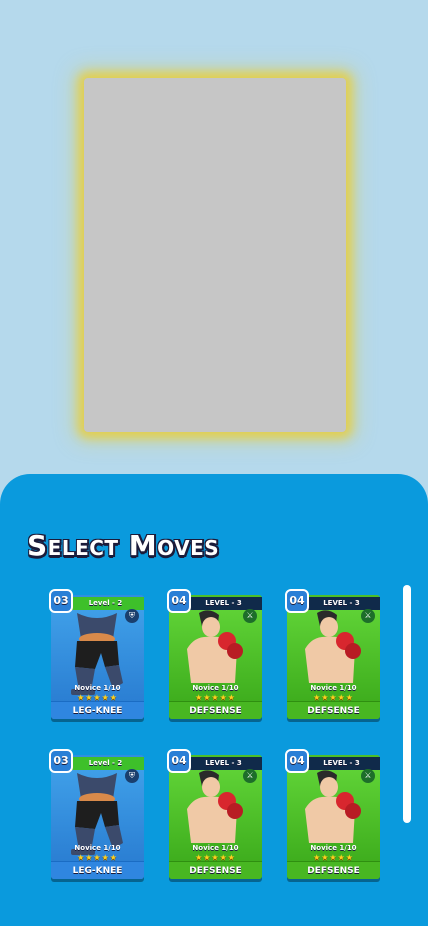 This screenshot has width=428, height=926. What do you see at coordinates (407, 704) in the screenshot?
I see `scrollbar` at bounding box center [407, 704].